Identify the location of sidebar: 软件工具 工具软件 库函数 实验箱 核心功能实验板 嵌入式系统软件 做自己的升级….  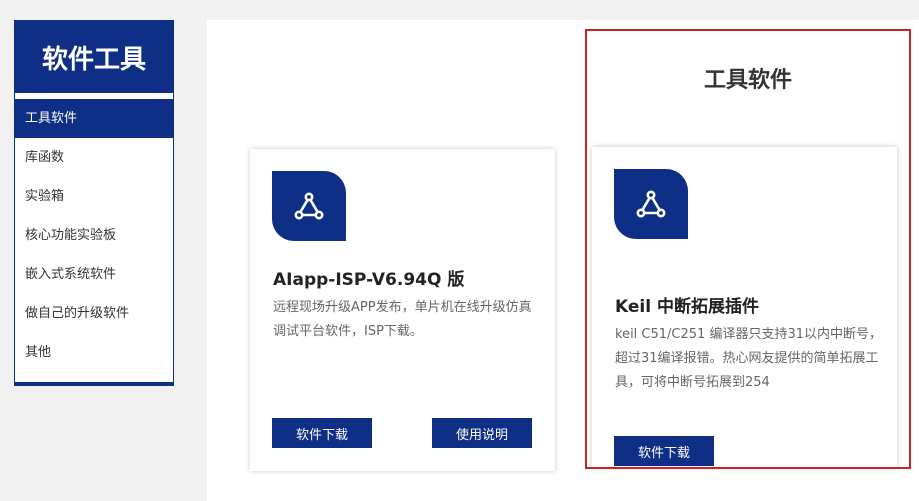
(94, 203).